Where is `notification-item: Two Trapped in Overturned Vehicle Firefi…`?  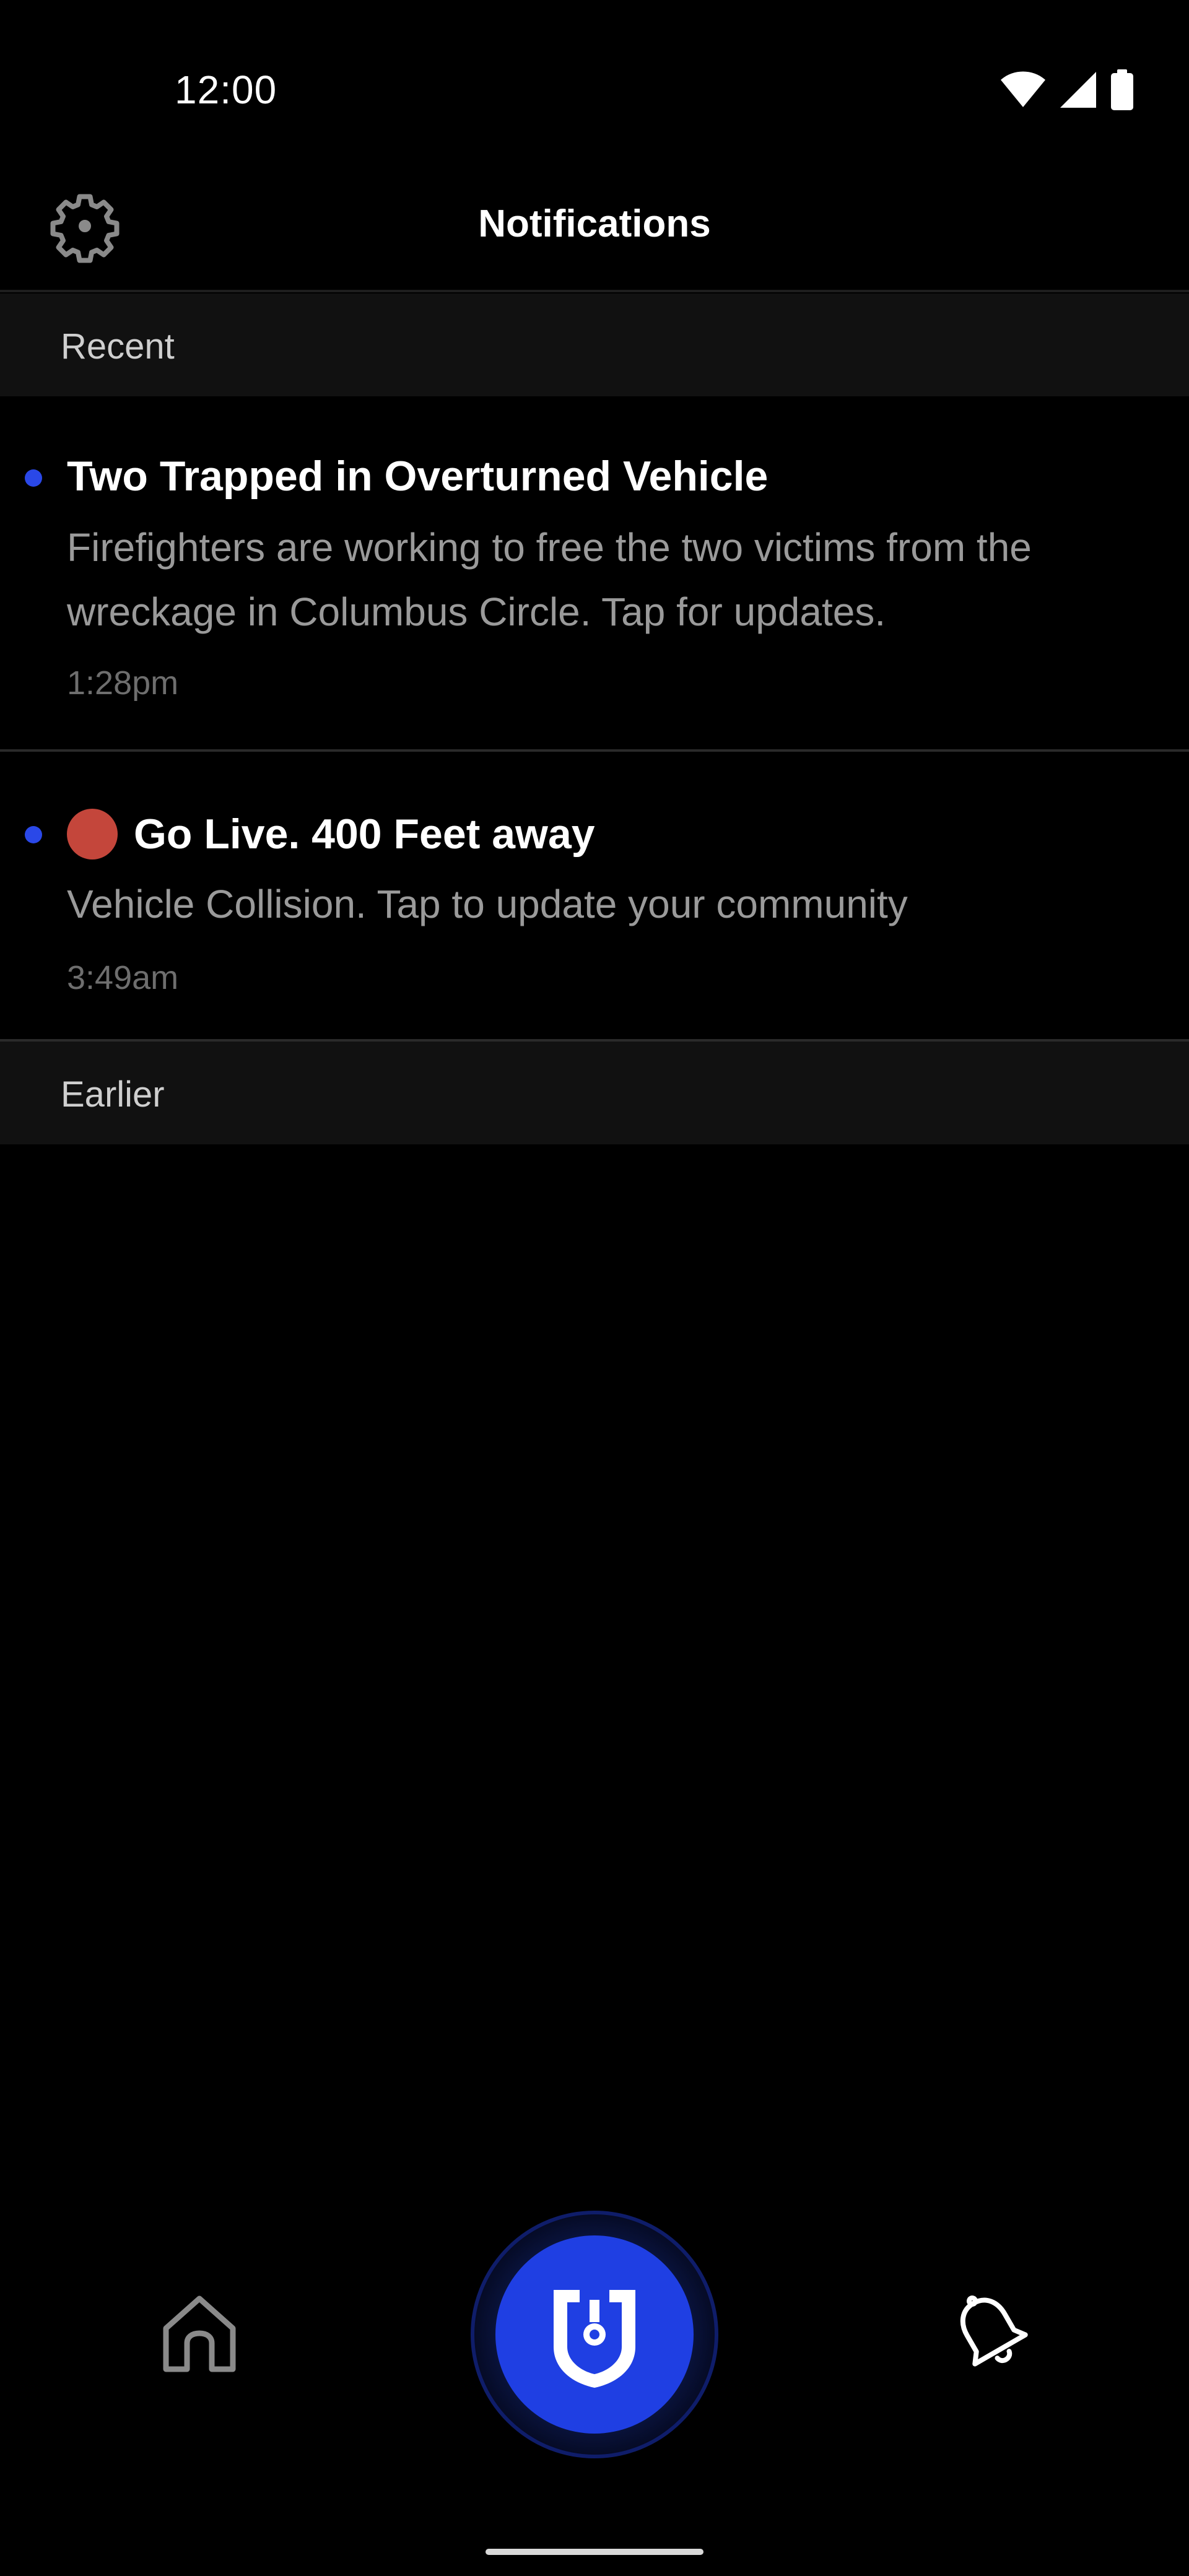
notification-item: Two Trapped in Overturned Vehicle Firefi… is located at coordinates (594, 574).